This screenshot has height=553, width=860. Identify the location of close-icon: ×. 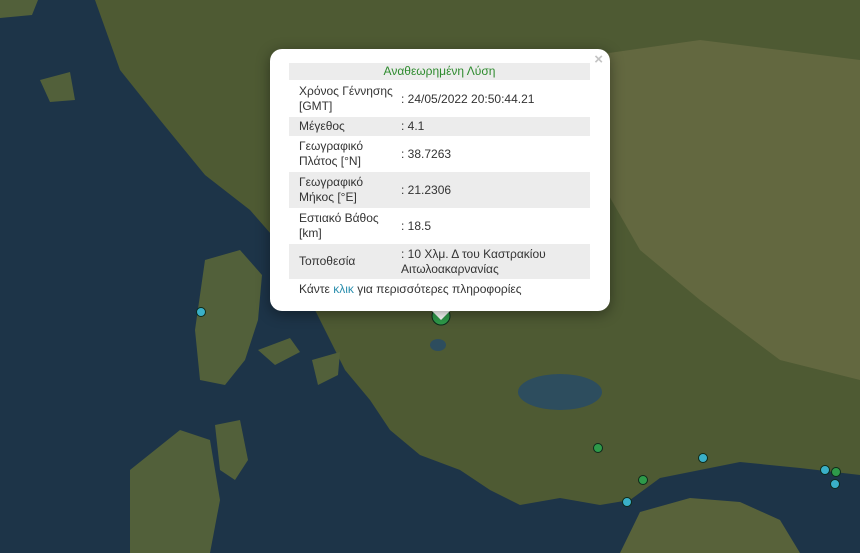
(598, 60).